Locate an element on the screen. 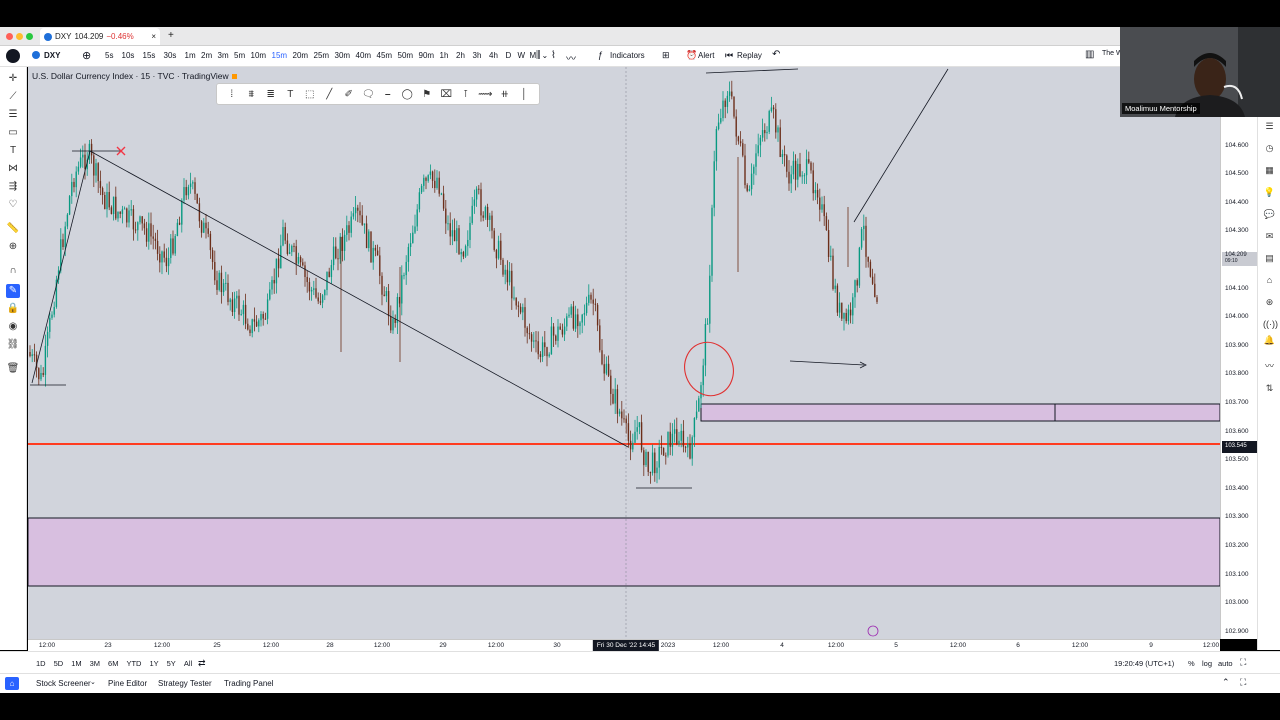 The height and width of the screenshot is (720, 1280). pattern-tool-icon: ⋈ is located at coordinates (13, 169).